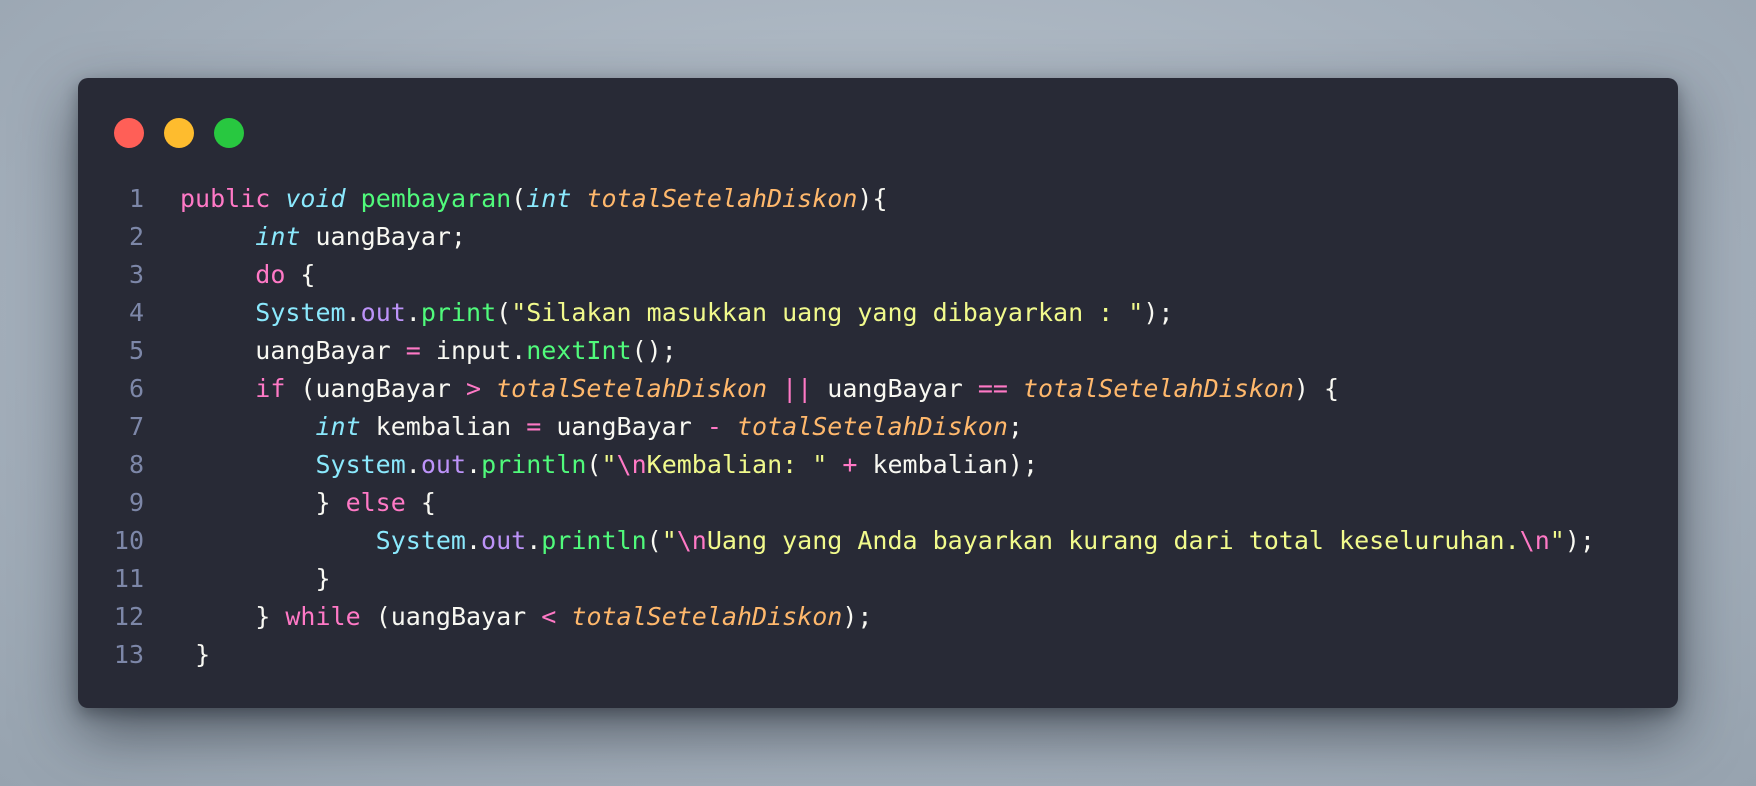 The height and width of the screenshot is (786, 1756). What do you see at coordinates (458, 312) in the screenshot?
I see `code-token: print` at bounding box center [458, 312].